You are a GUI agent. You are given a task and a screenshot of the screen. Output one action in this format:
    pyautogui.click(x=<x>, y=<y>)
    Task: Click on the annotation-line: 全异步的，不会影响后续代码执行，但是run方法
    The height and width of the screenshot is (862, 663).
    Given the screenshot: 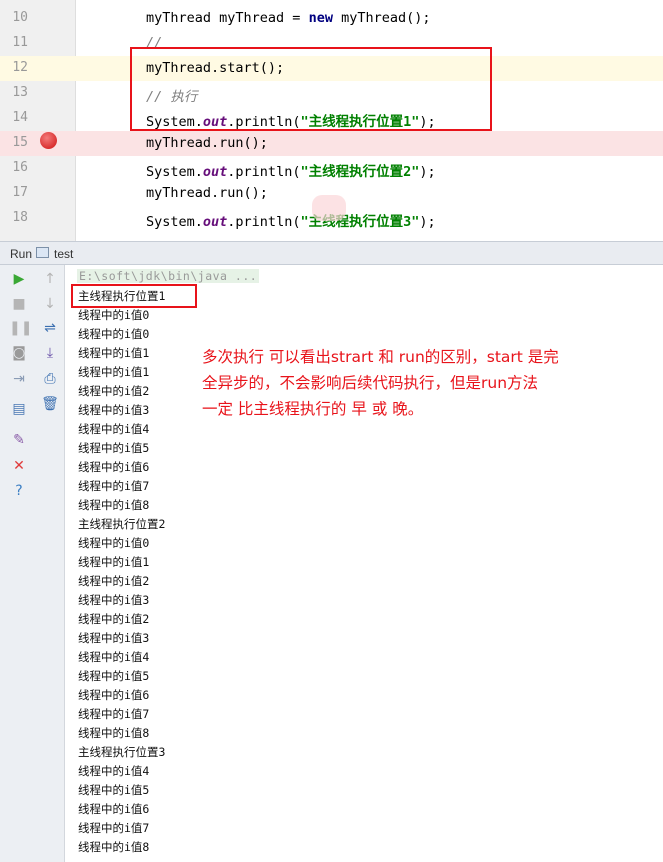 What is the action you would take?
    pyautogui.click(x=370, y=383)
    